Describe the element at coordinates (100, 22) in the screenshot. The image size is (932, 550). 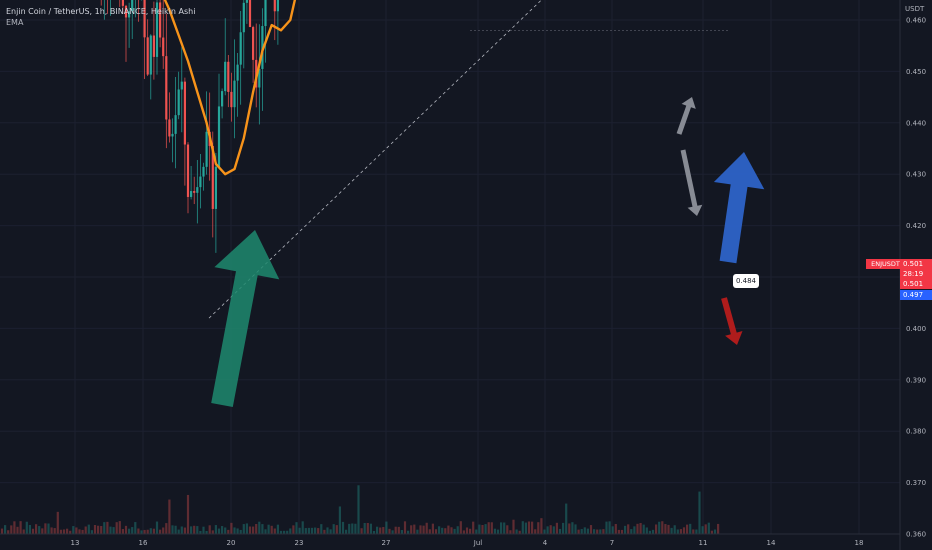
I see `indicator-label: EMA` at that location.